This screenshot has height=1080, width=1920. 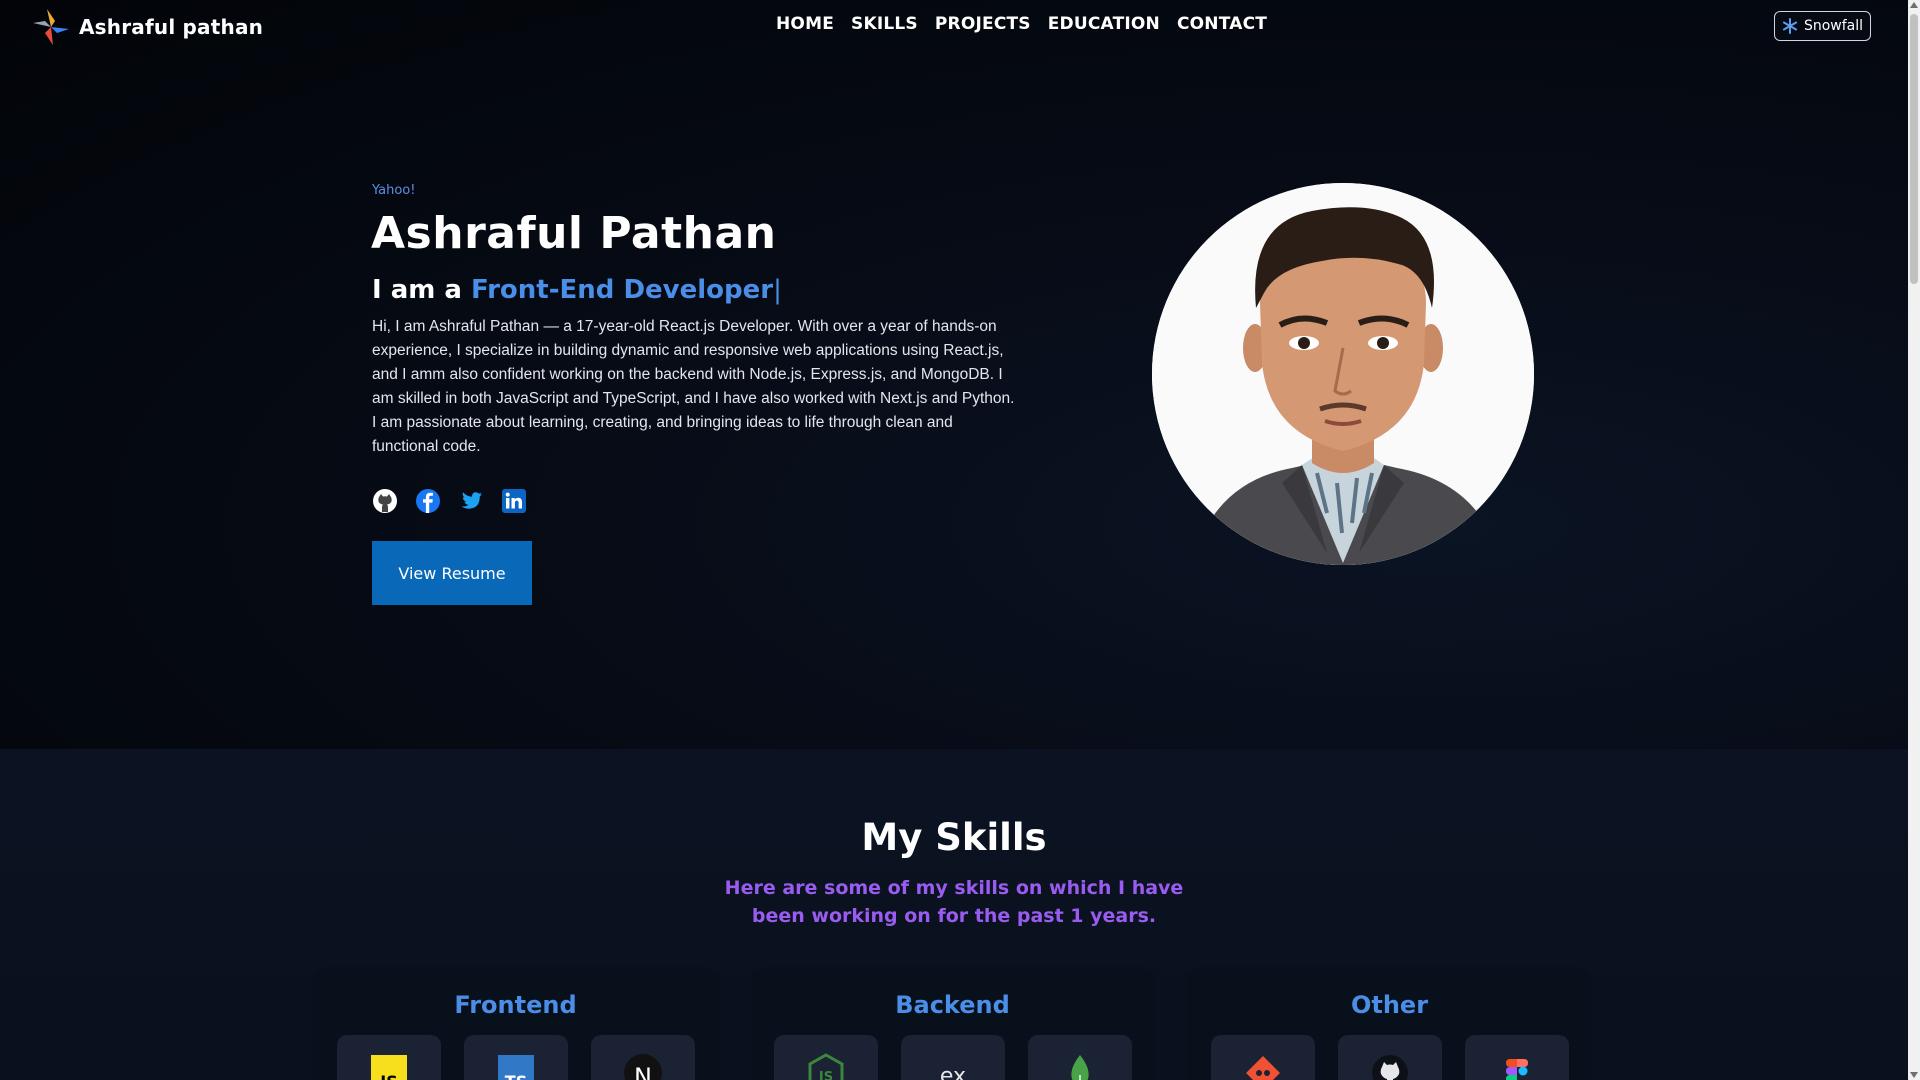 What do you see at coordinates (1222, 24) in the screenshot?
I see `nav-contact: CONTACT` at bounding box center [1222, 24].